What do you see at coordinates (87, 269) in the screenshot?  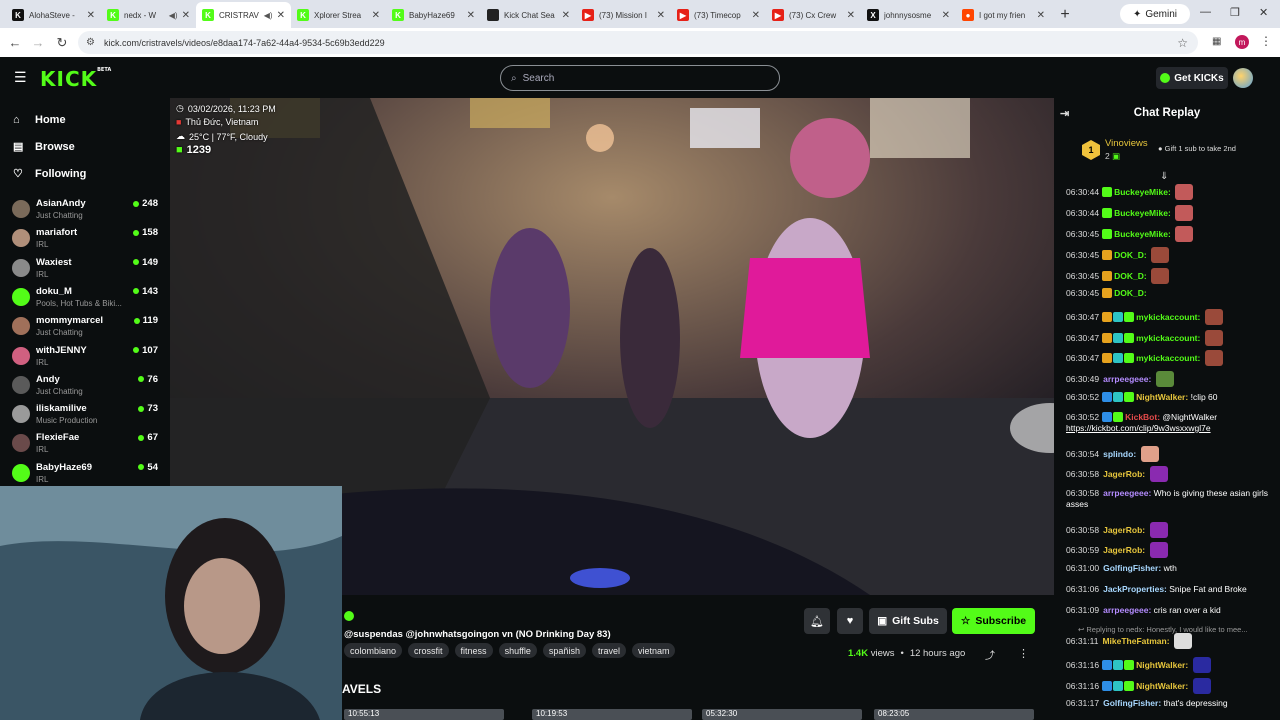 I see `sidebar-channel: Waxiest IRL 149` at bounding box center [87, 269].